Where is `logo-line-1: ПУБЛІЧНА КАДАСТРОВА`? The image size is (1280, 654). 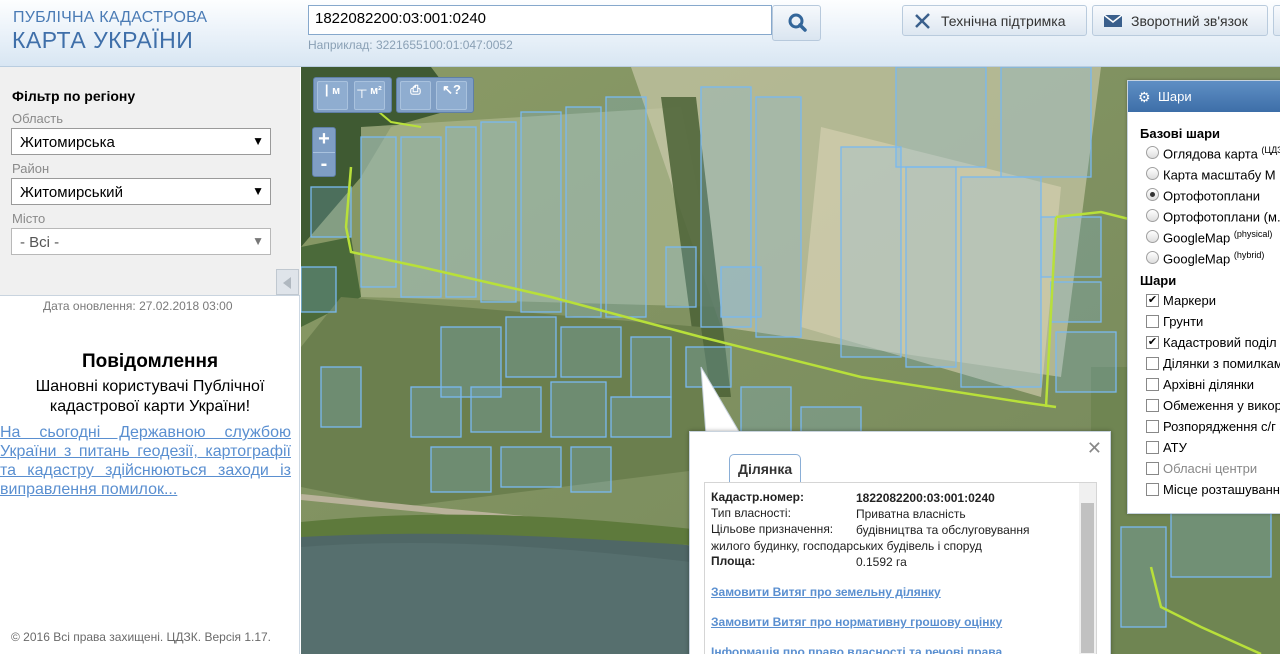 logo-line-1: ПУБЛІЧНА КАДАСТРОВА is located at coordinates (110, 17).